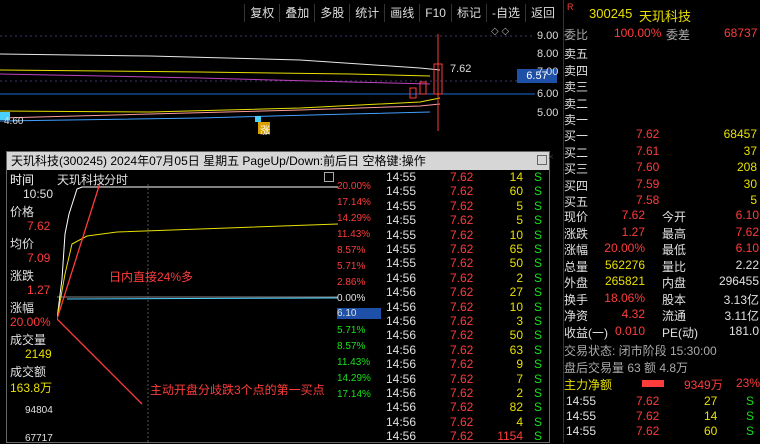 This screenshot has height=444, width=760. What do you see at coordinates (586, 332) in the screenshot?
I see `stat-label: 收益(一)` at bounding box center [586, 332].